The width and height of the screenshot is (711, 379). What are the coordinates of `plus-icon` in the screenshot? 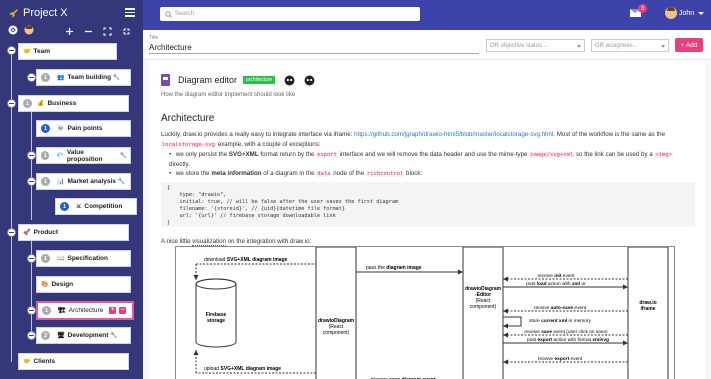 It's located at (69, 31).